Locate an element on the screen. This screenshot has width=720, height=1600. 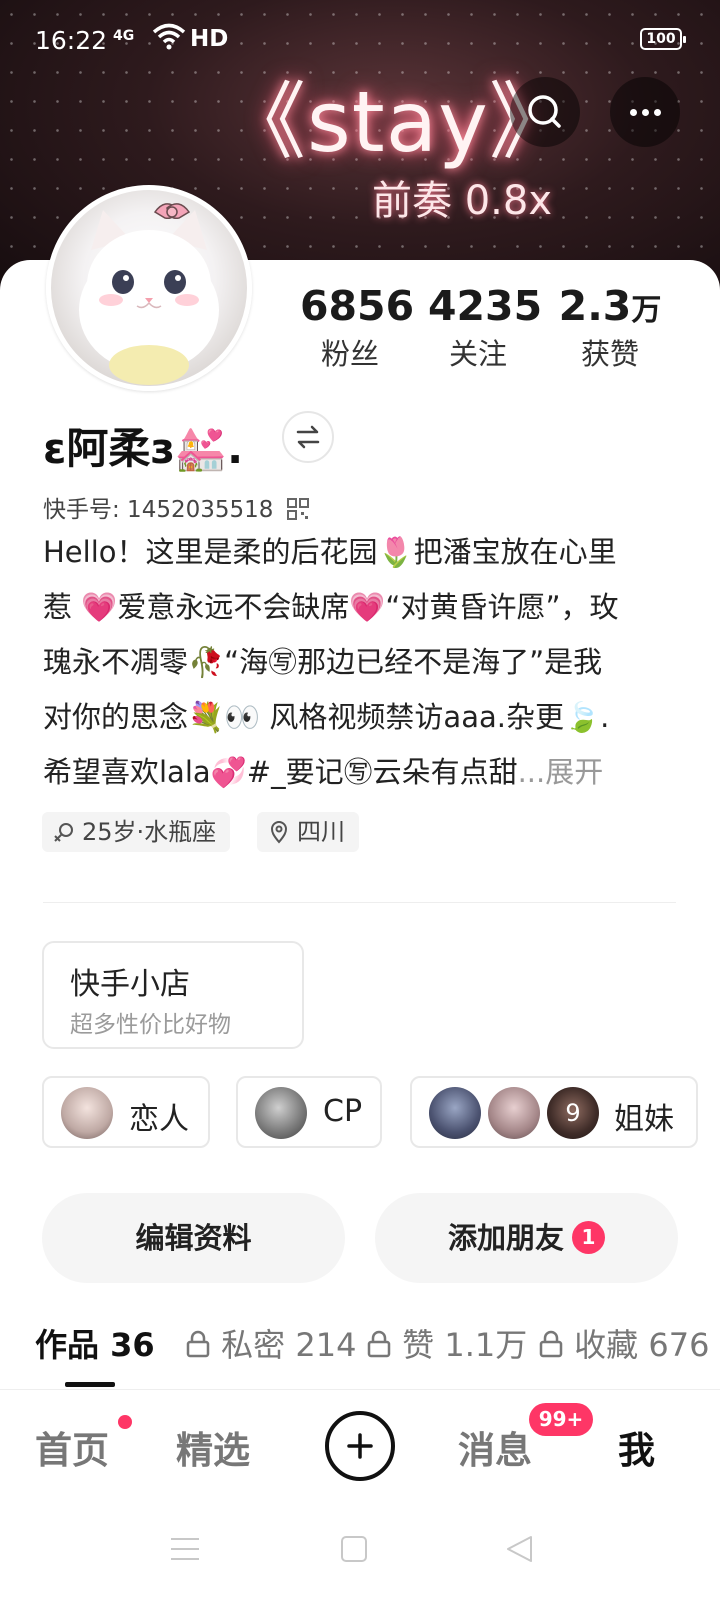
likes-stat: 2.3万 获赞 is located at coordinates (610, 327).